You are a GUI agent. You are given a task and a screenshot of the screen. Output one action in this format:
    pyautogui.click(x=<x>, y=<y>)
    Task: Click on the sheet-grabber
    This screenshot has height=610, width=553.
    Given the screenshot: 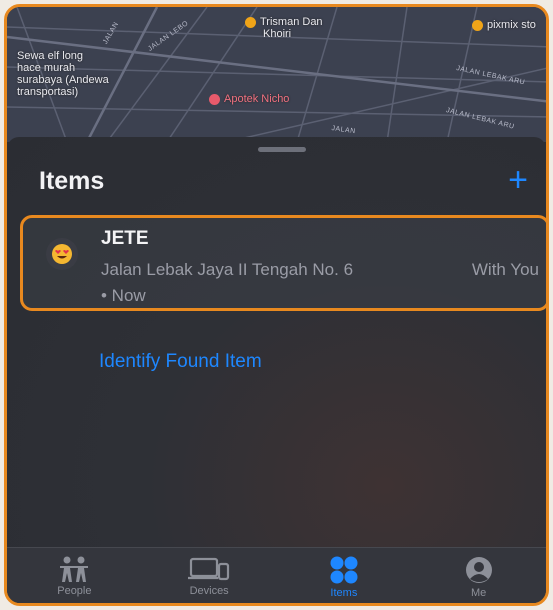 What is the action you would take?
    pyautogui.click(x=282, y=149)
    